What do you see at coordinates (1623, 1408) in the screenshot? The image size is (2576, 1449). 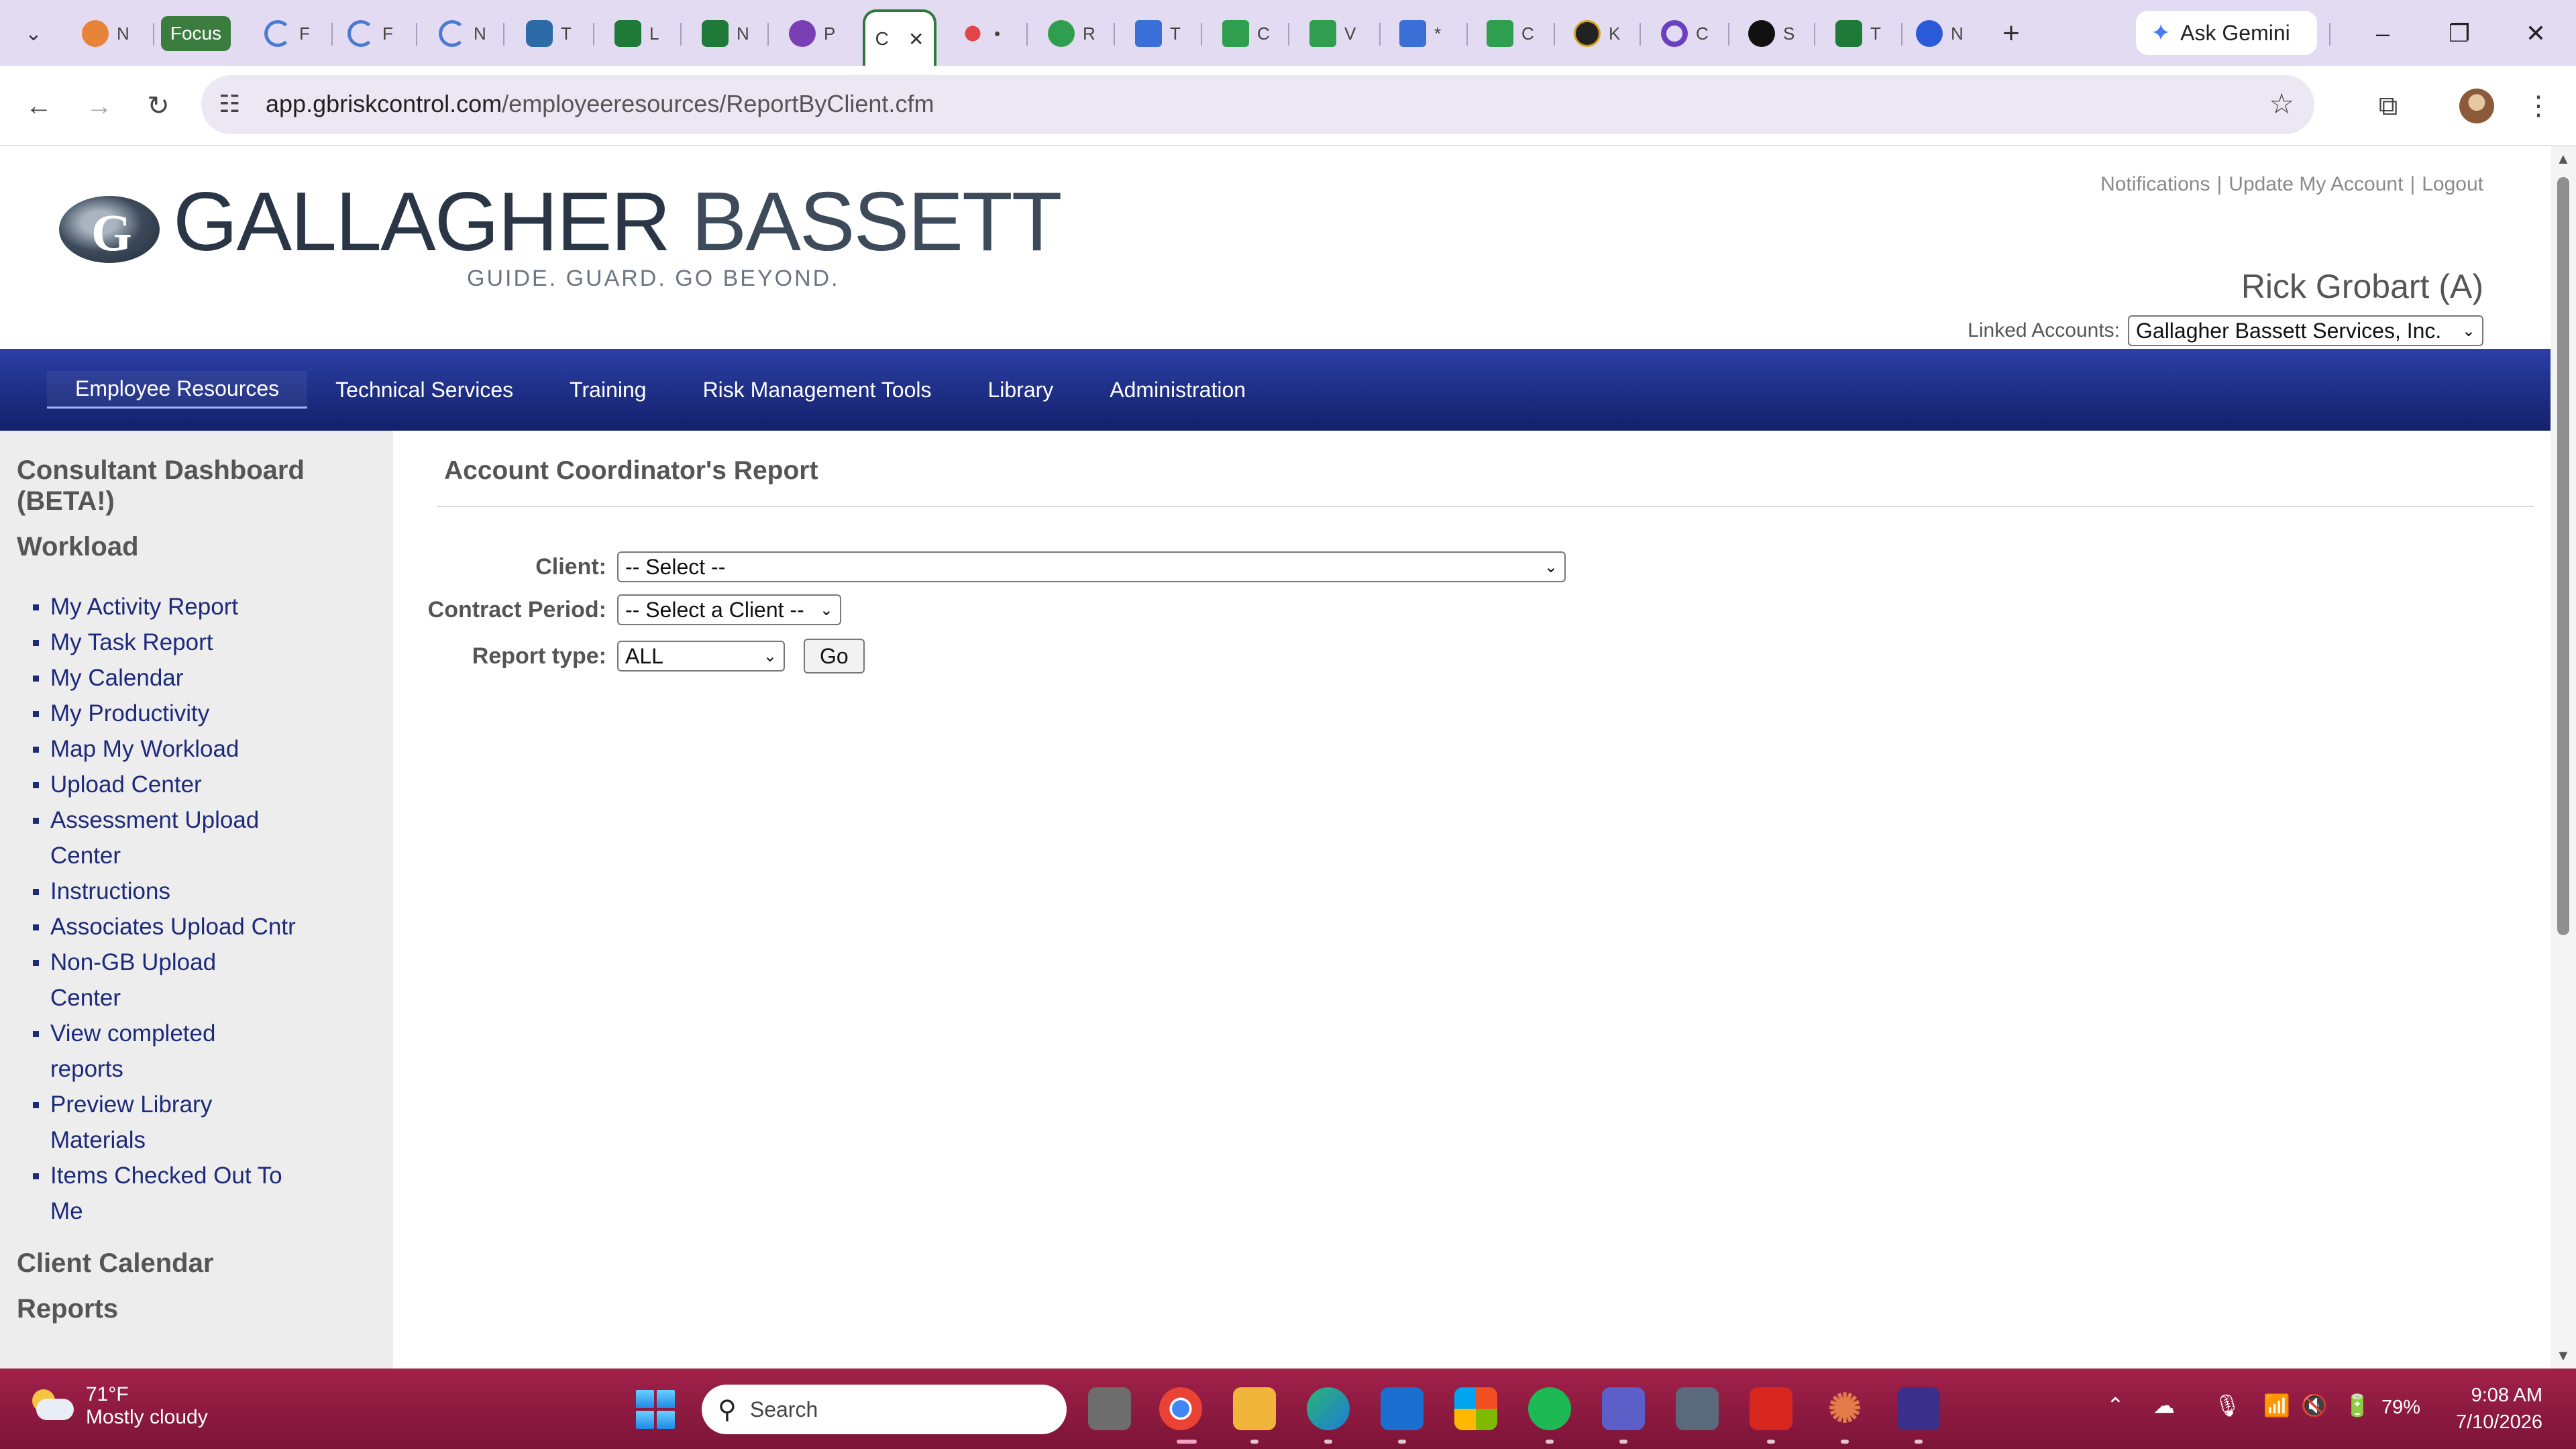 I see `teams-icon` at bounding box center [1623, 1408].